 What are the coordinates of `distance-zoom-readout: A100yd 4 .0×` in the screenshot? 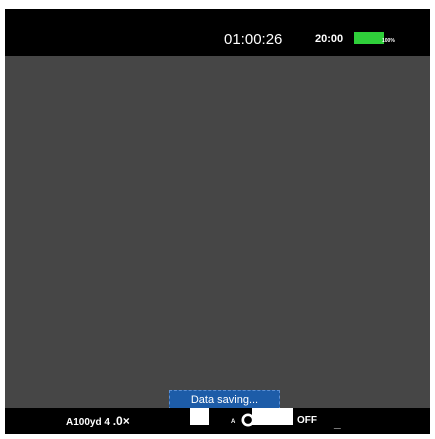 It's located at (98, 422).